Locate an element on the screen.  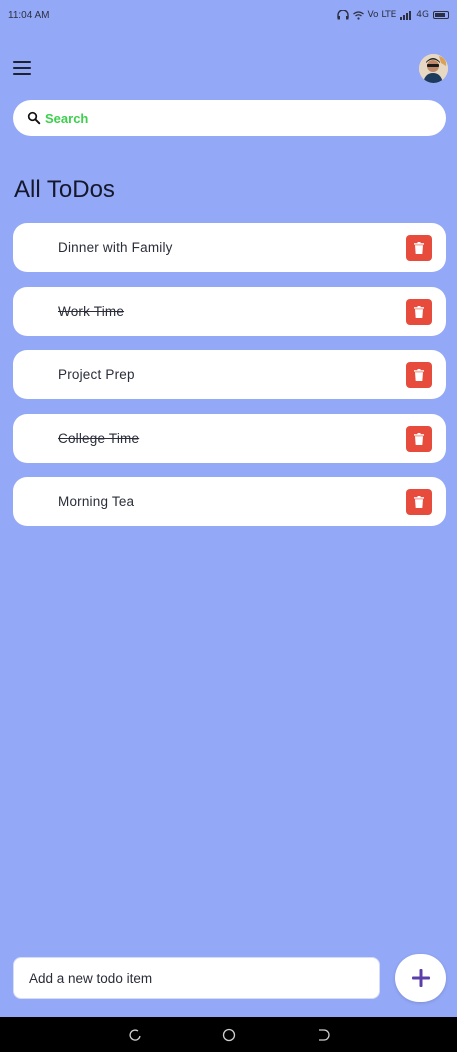
network-type: 4G is located at coordinates (422, 15).